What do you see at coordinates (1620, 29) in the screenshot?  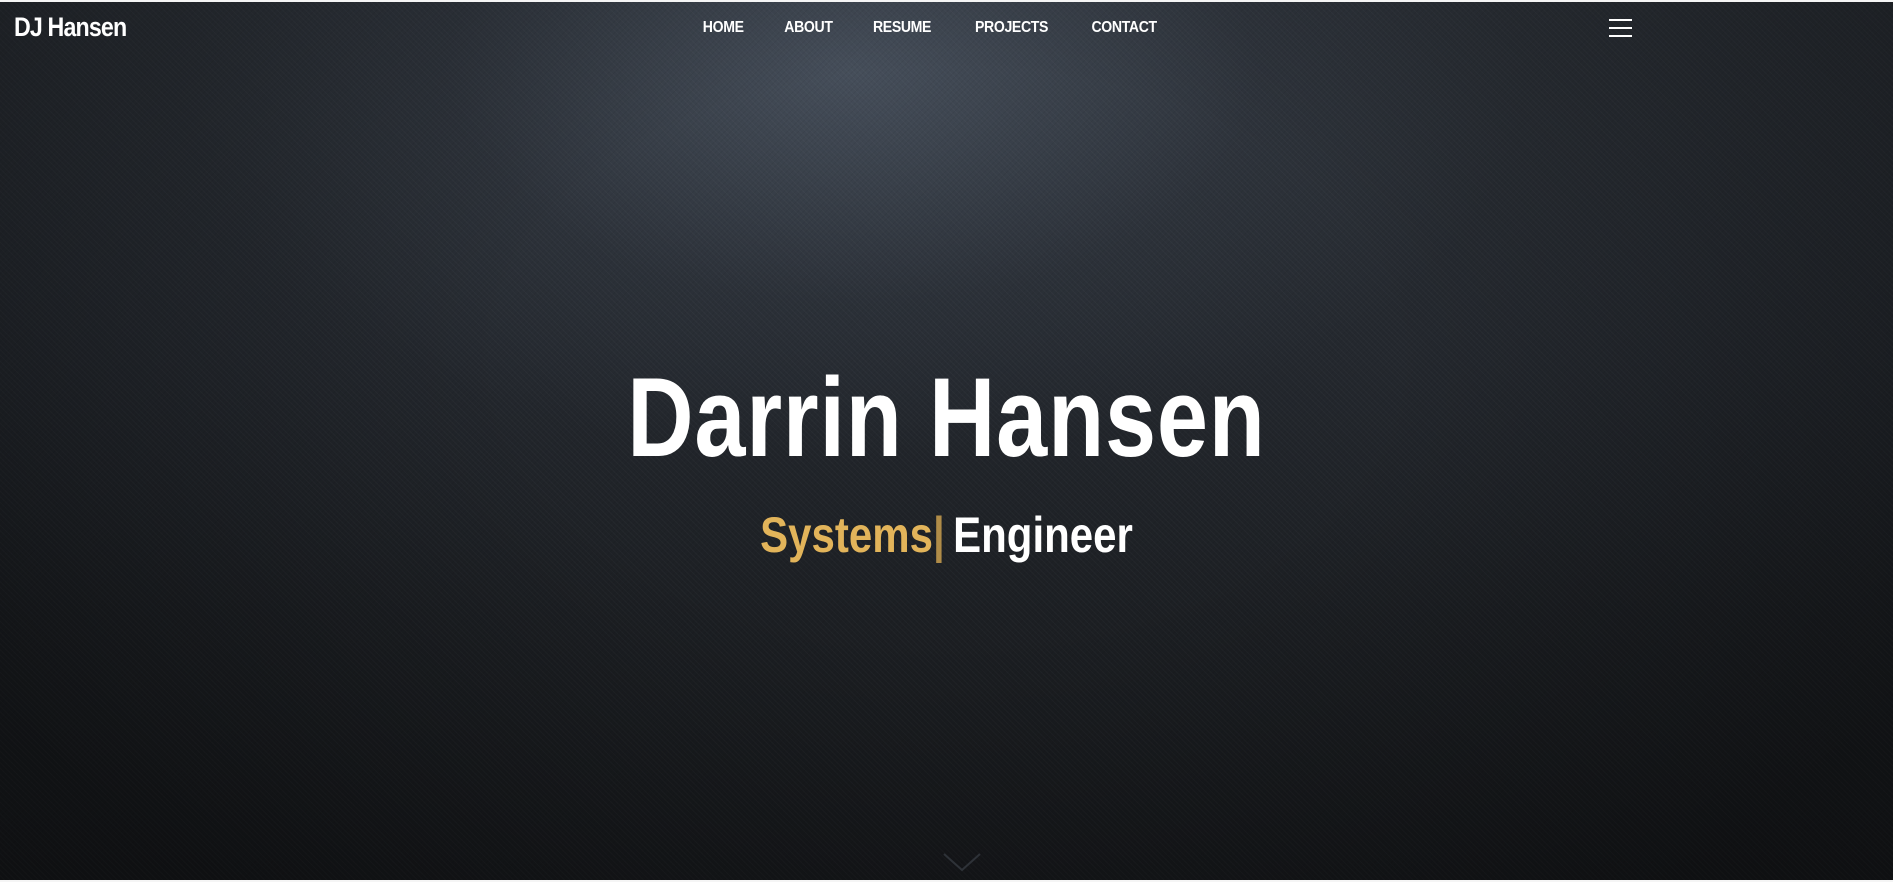 I see `hamburger-menu-icon` at bounding box center [1620, 29].